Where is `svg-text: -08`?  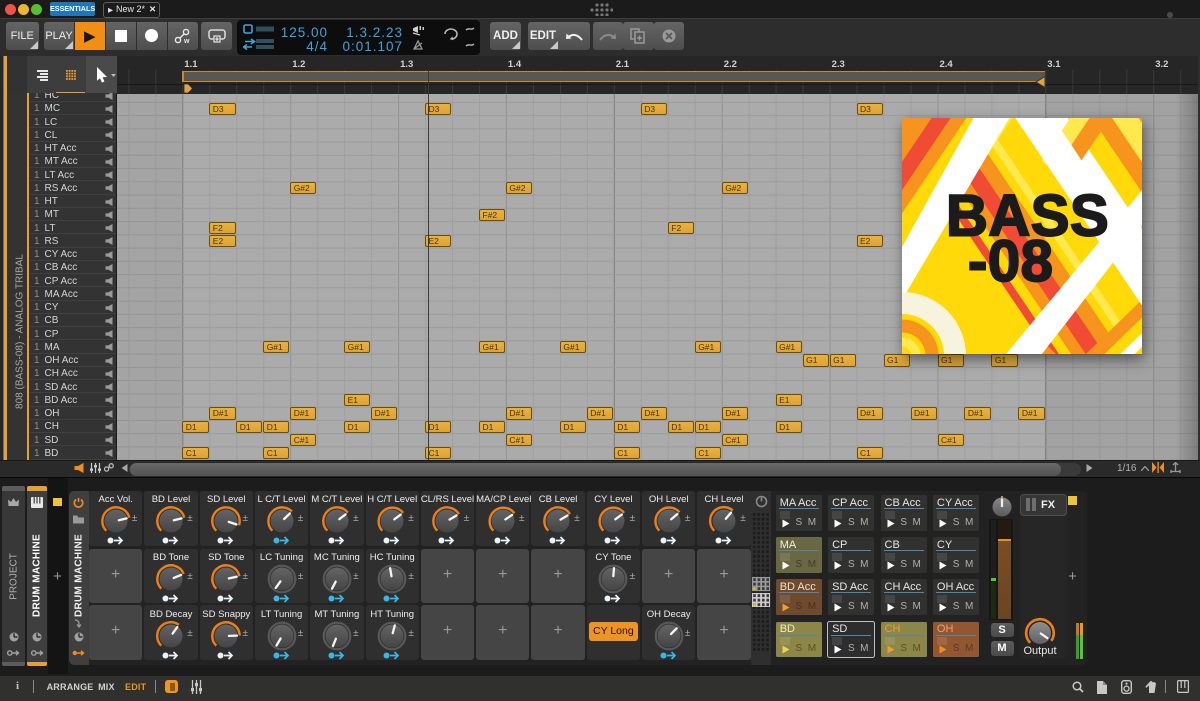
svg-text: -08 is located at coordinates (1010, 261).